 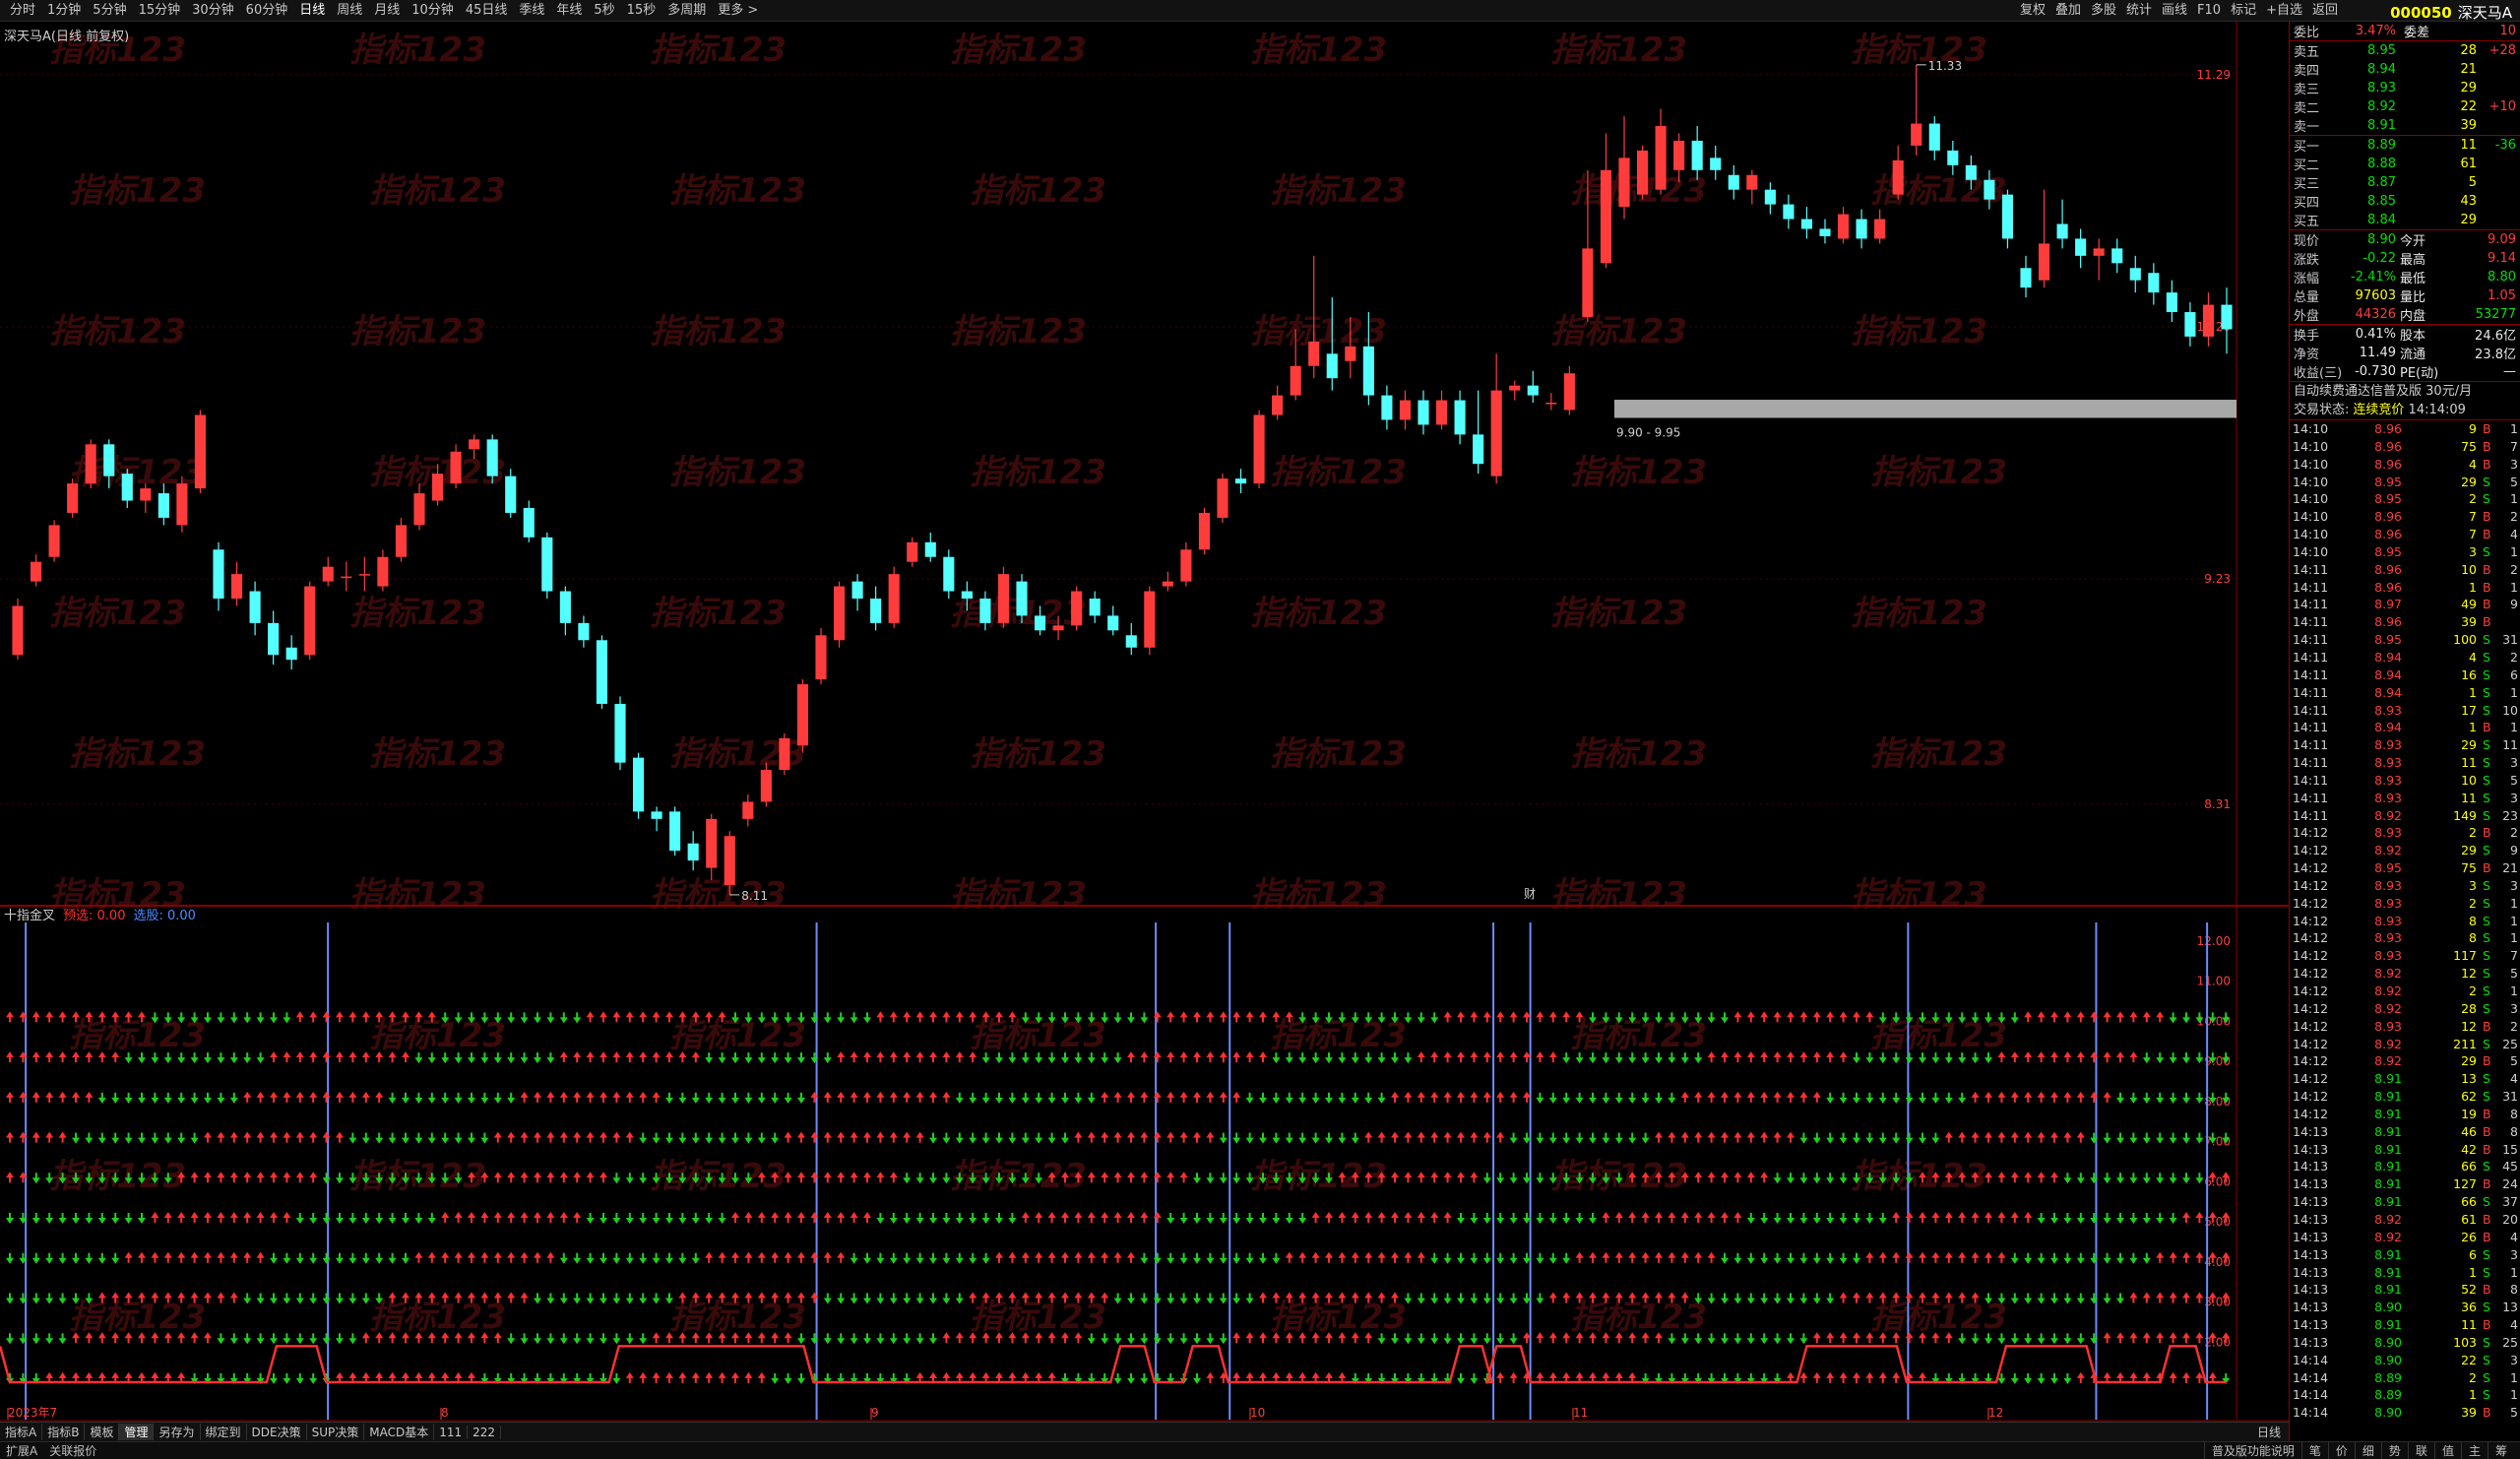 I want to click on tick-time: 14:13, so click(x=2311, y=1219).